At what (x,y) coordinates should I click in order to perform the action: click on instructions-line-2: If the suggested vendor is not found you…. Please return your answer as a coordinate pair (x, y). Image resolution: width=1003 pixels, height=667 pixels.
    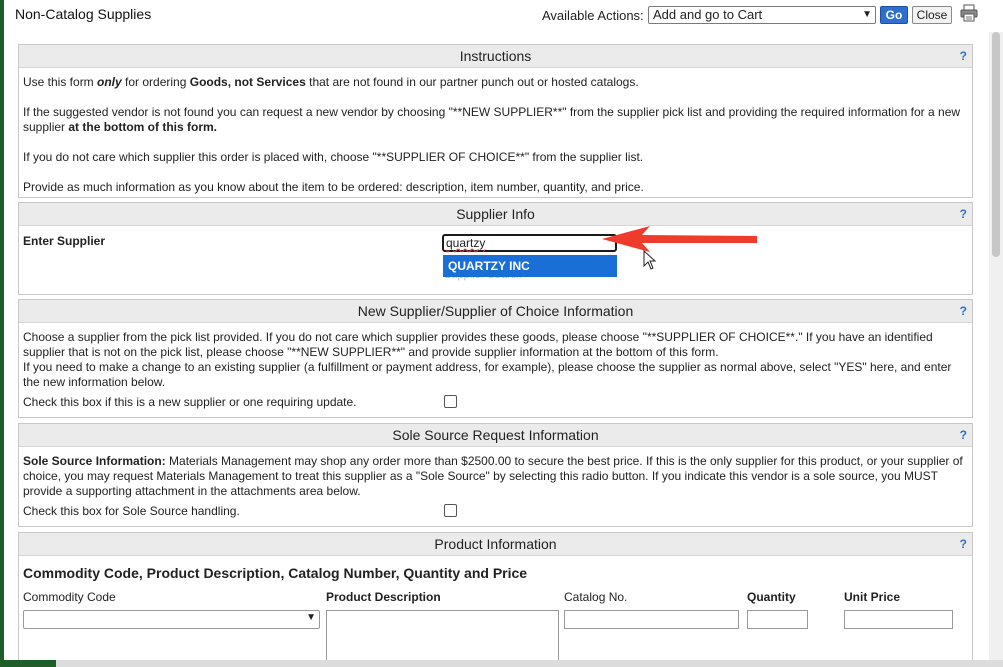
    Looking at the image, I should click on (492, 119).